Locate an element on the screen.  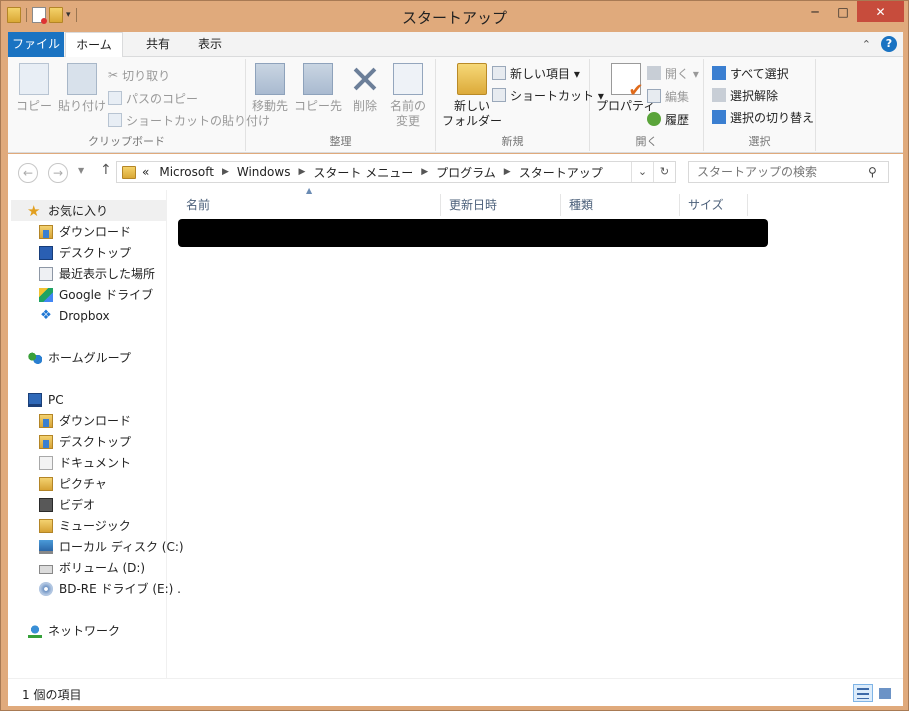
nav-network: ネットワーク is located at coordinates (64, 630).